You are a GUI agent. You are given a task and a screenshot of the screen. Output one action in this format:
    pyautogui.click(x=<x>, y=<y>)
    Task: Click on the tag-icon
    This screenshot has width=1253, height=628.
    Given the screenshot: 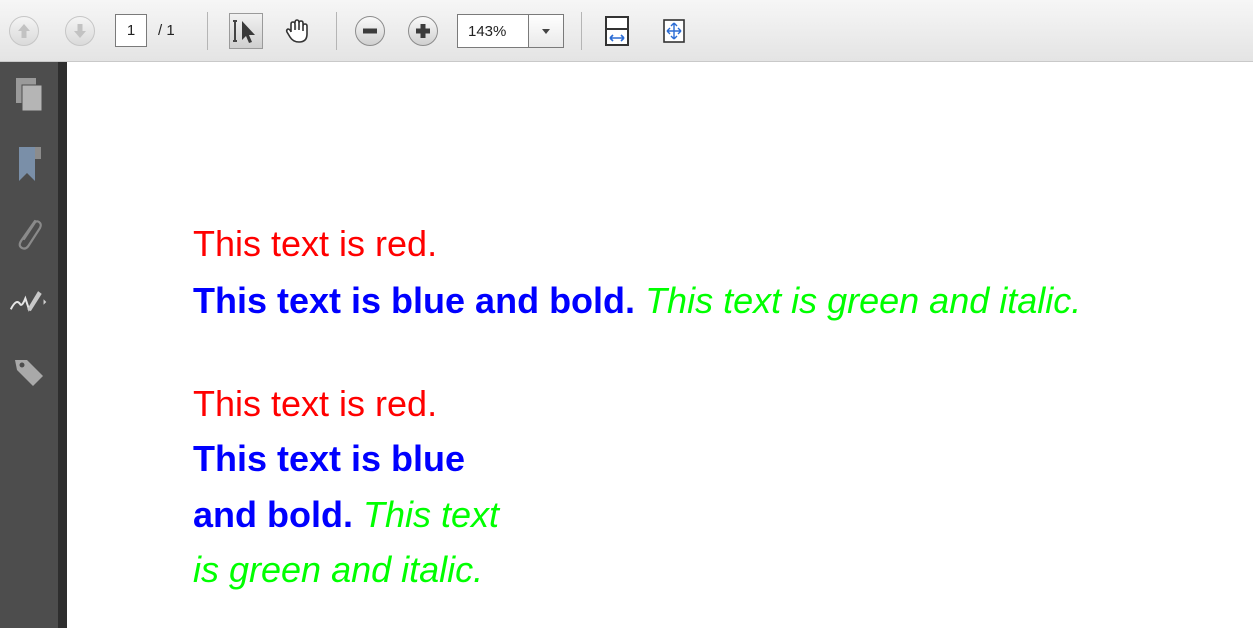 What is the action you would take?
    pyautogui.click(x=29, y=373)
    